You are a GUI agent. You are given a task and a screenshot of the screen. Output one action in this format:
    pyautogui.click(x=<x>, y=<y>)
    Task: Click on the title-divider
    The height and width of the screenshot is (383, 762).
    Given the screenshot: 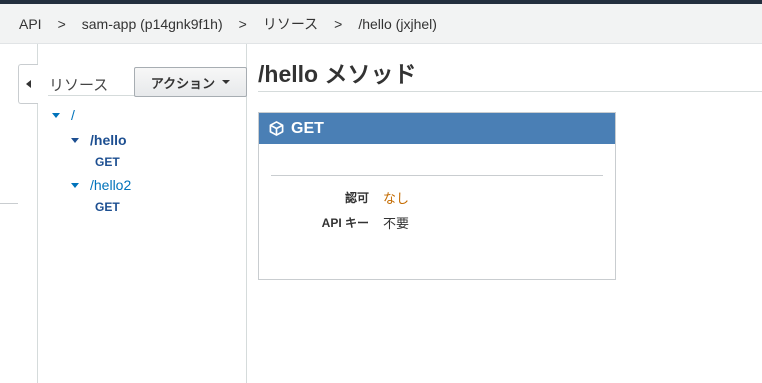 What is the action you would take?
    pyautogui.click(x=510, y=91)
    